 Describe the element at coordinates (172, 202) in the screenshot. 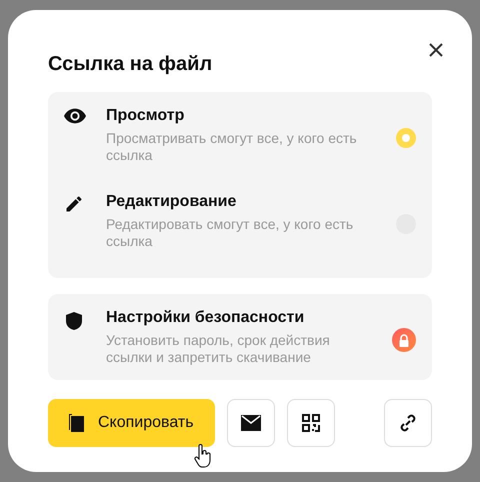

I see `option-title: Редактирование` at that location.